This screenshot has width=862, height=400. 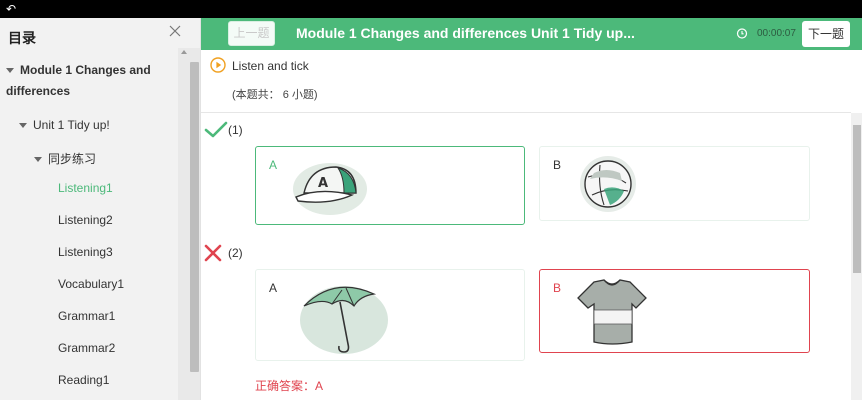 What do you see at coordinates (85, 252) in the screenshot?
I see `tree-item-listening3: Listening3` at bounding box center [85, 252].